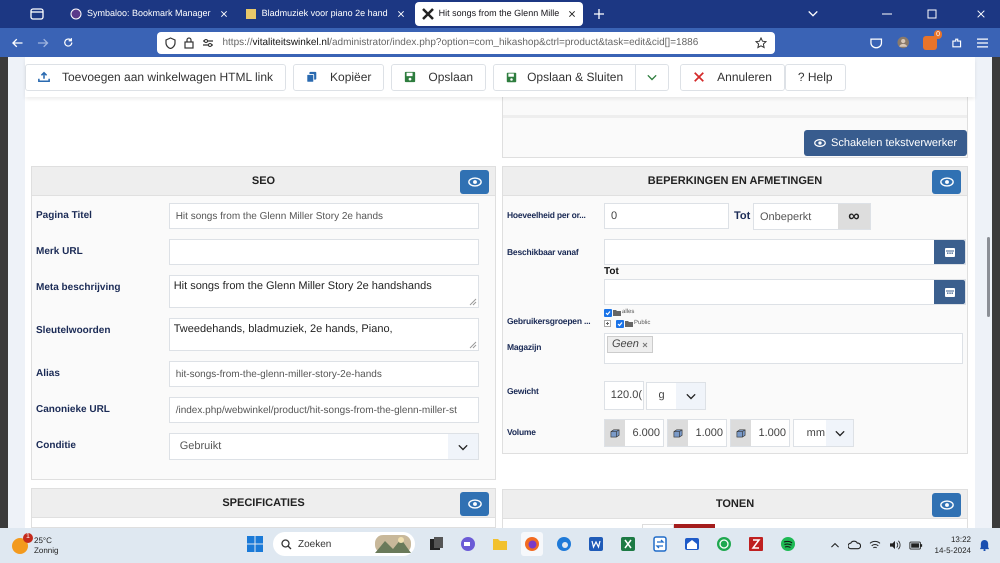 This screenshot has height=563, width=1000. Describe the element at coordinates (903, 42) in the screenshot. I see `avatar-icon` at that location.